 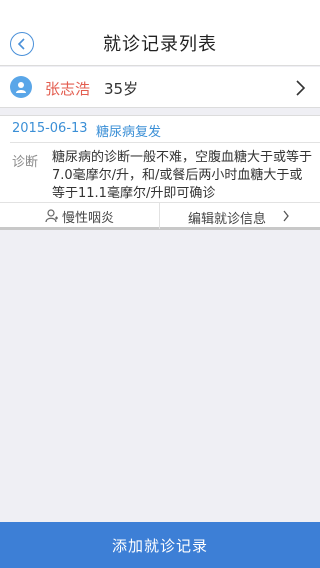 What do you see at coordinates (160, 44) in the screenshot?
I see `page-title: 就诊记录列表` at bounding box center [160, 44].